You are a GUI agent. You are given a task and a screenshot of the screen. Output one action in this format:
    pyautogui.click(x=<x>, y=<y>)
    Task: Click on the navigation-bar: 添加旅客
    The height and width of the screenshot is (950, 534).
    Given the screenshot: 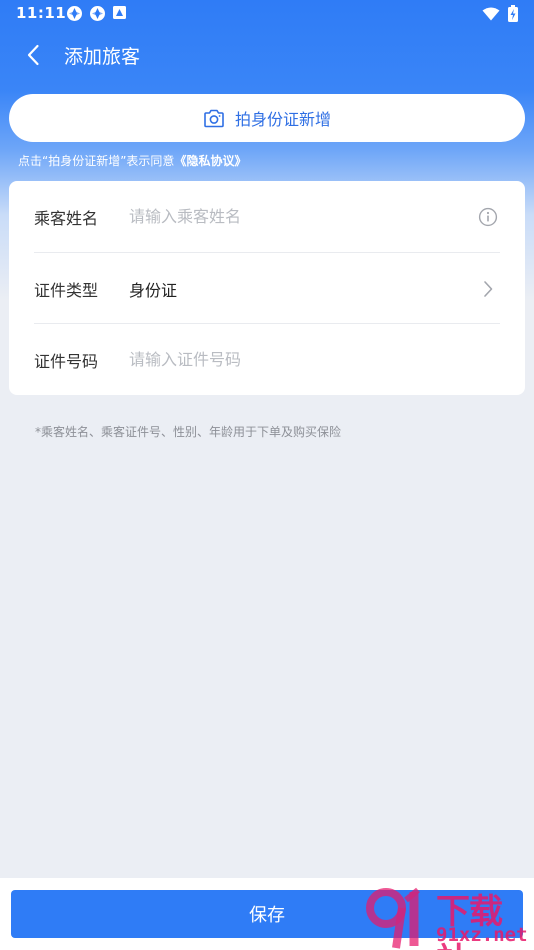 What is the action you would take?
    pyautogui.click(x=267, y=55)
    